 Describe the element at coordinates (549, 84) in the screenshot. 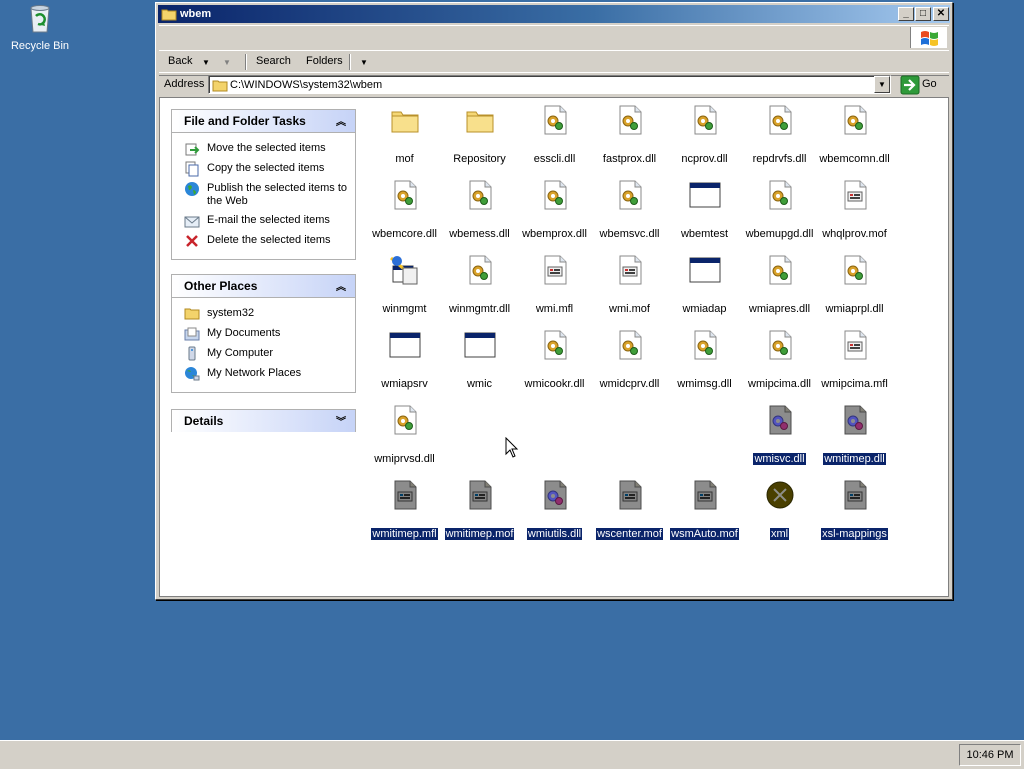

I see `address-input: C:\WINDOWS\system32\wbem ▼` at that location.